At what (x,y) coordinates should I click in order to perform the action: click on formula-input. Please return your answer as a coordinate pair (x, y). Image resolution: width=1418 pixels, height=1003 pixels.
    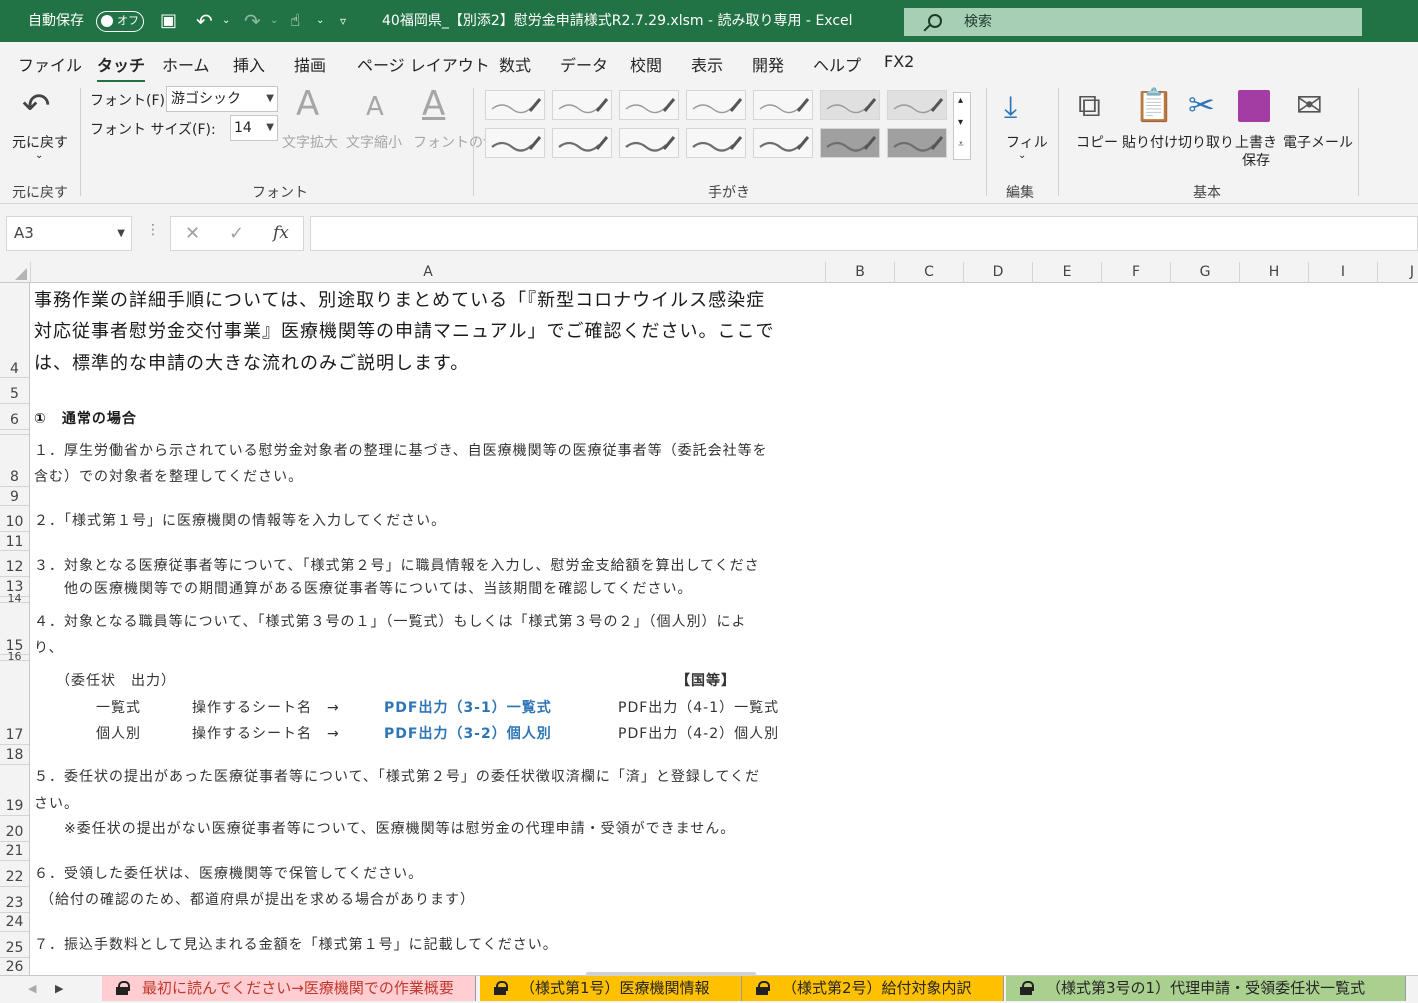
    Looking at the image, I should click on (864, 233).